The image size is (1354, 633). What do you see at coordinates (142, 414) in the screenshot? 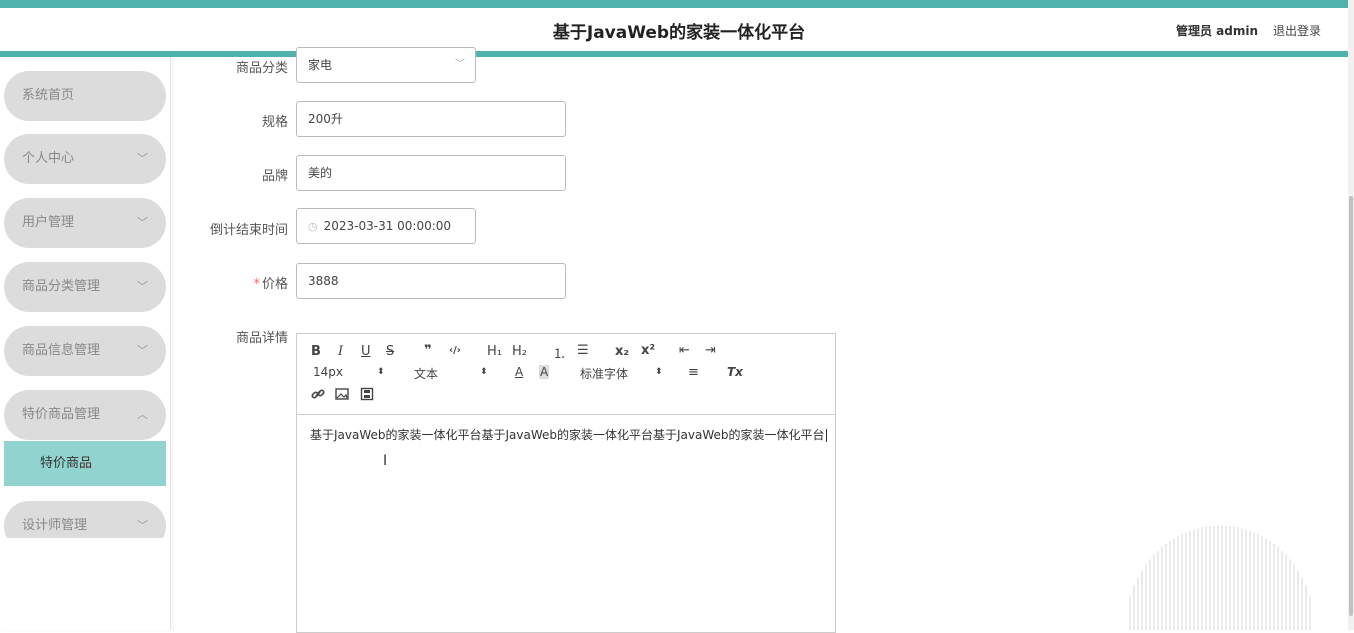
I see `chevron-up-icon: ︿` at bounding box center [142, 414].